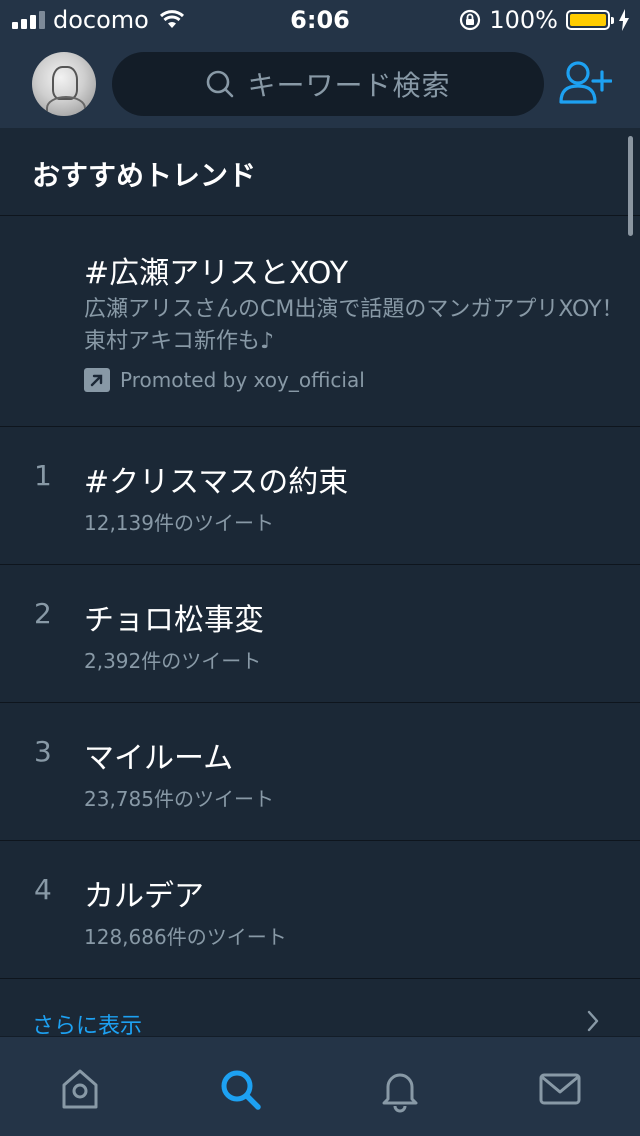 This screenshot has height=1136, width=640. I want to click on promoted-description: 広瀬アリスさんのCM出演で話題のマンガアプリXOY！東村アキコ新作も♪, so click(354, 325).